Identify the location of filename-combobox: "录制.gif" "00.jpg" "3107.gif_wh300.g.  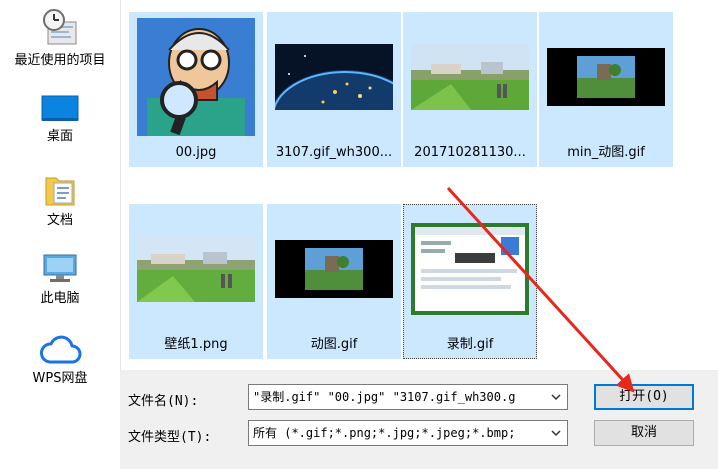
(408, 397).